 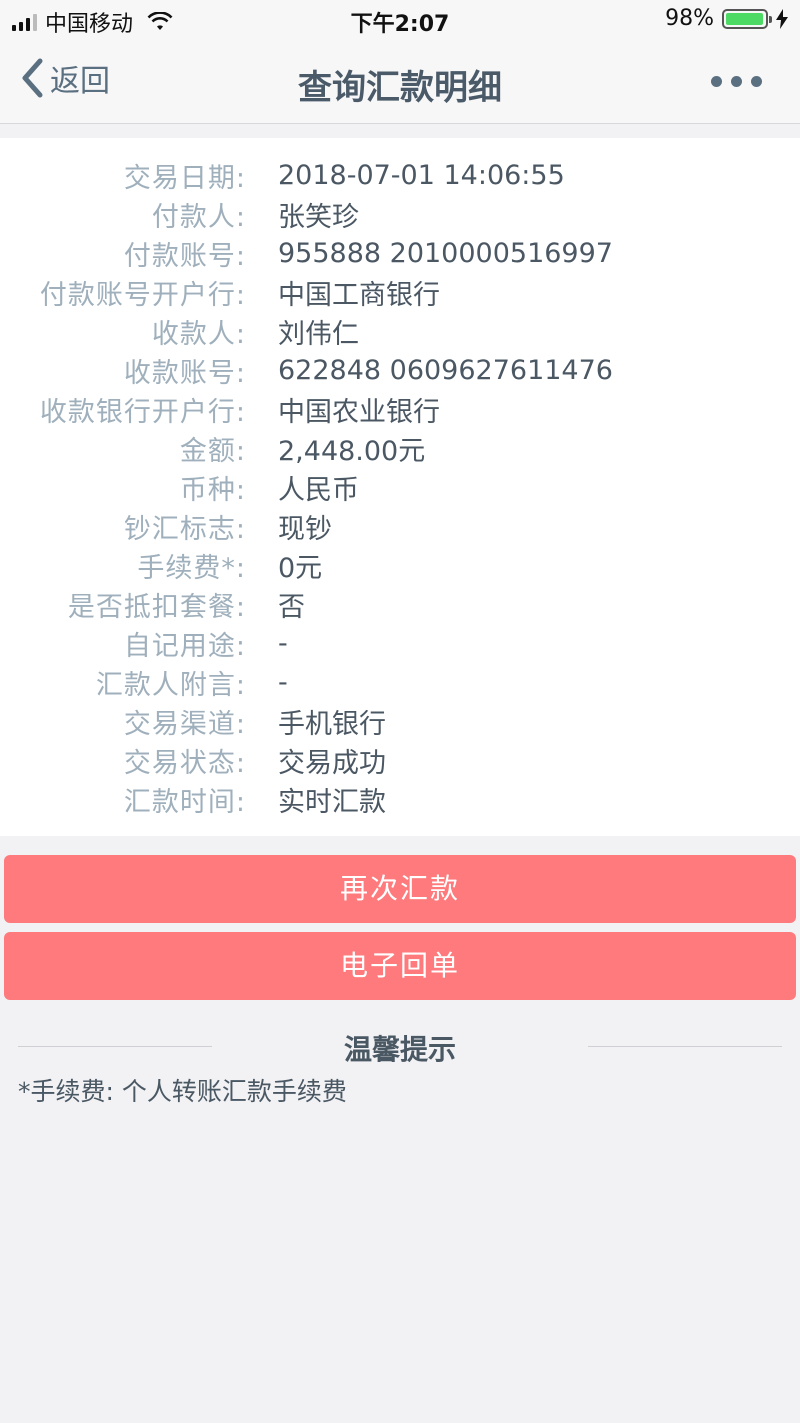 I want to click on detail-value: 实时汇款, so click(x=332, y=802).